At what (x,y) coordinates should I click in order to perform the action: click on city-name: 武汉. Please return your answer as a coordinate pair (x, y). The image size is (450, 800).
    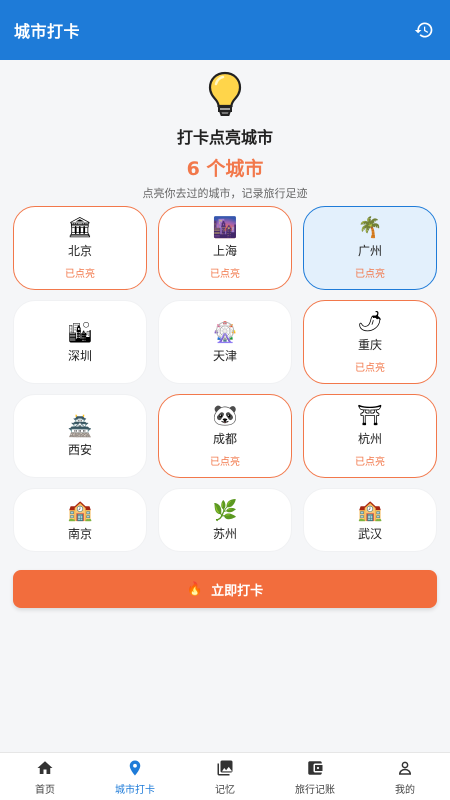
    Looking at the image, I should click on (369, 533).